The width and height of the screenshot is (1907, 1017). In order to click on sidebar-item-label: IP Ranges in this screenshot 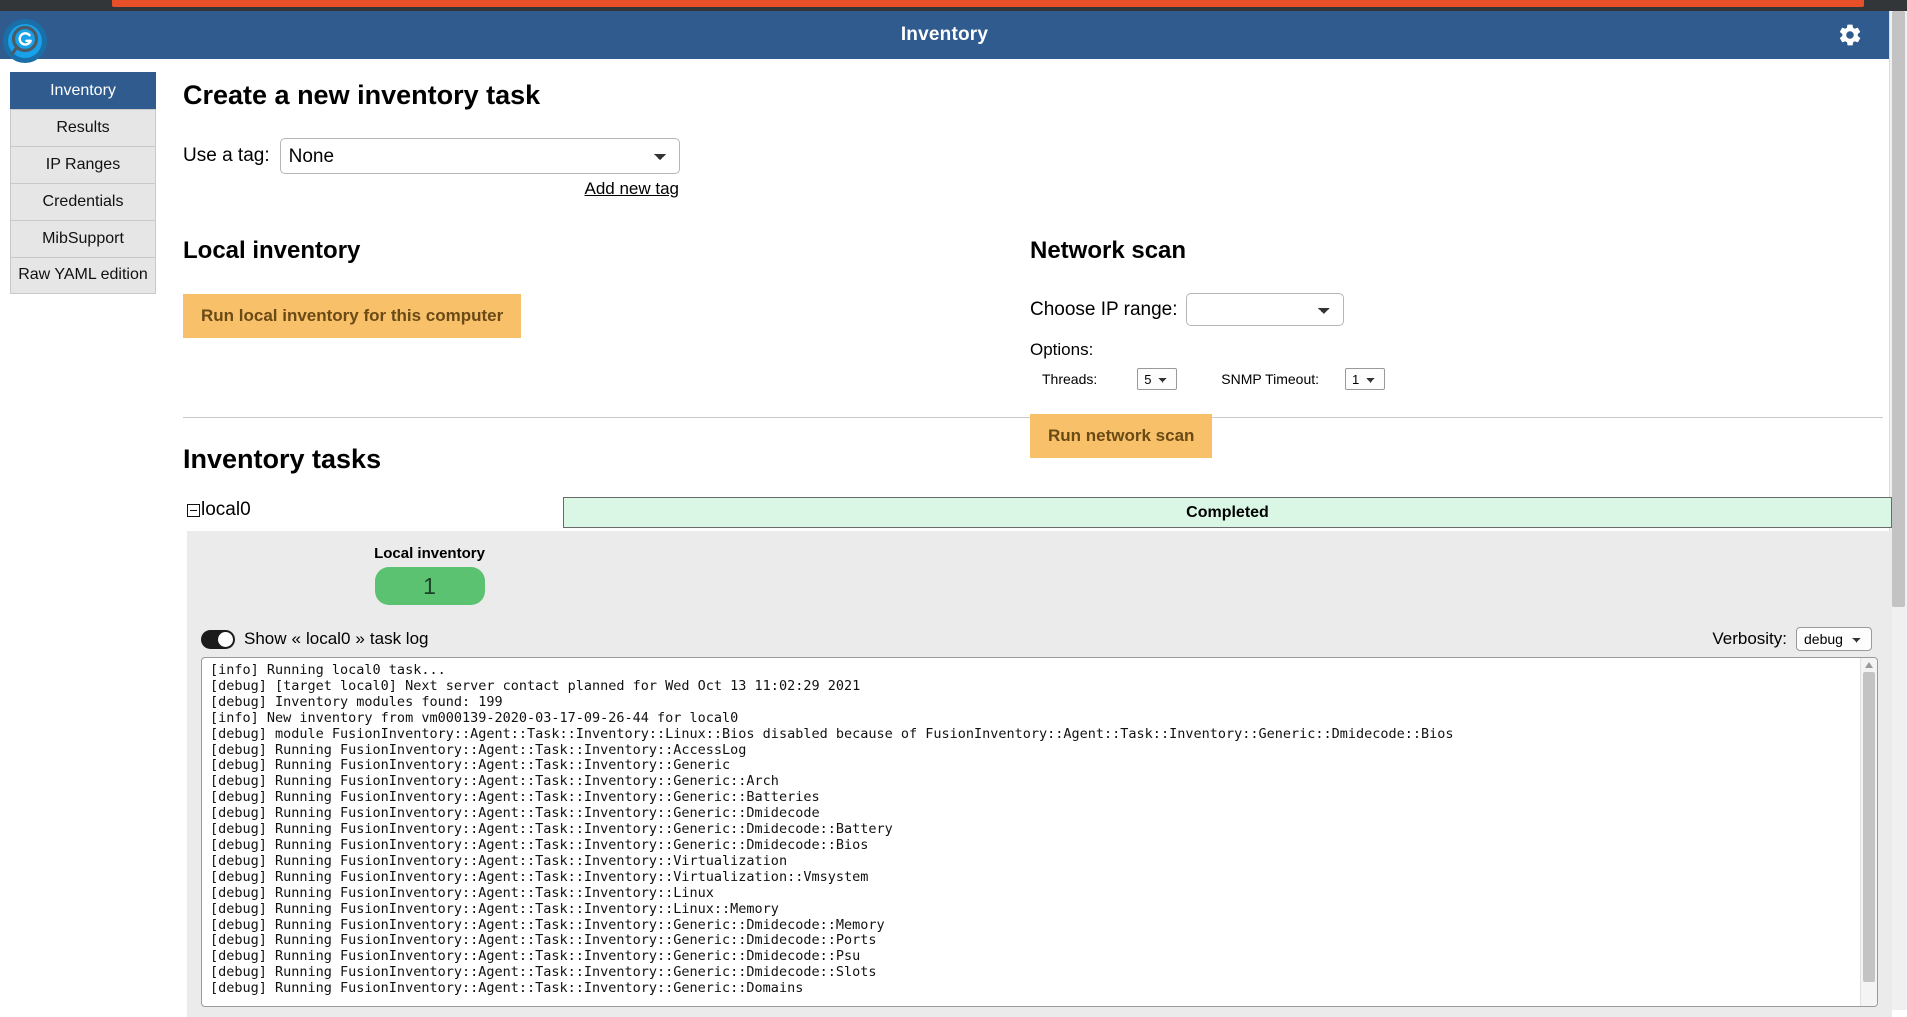, I will do `click(83, 164)`.